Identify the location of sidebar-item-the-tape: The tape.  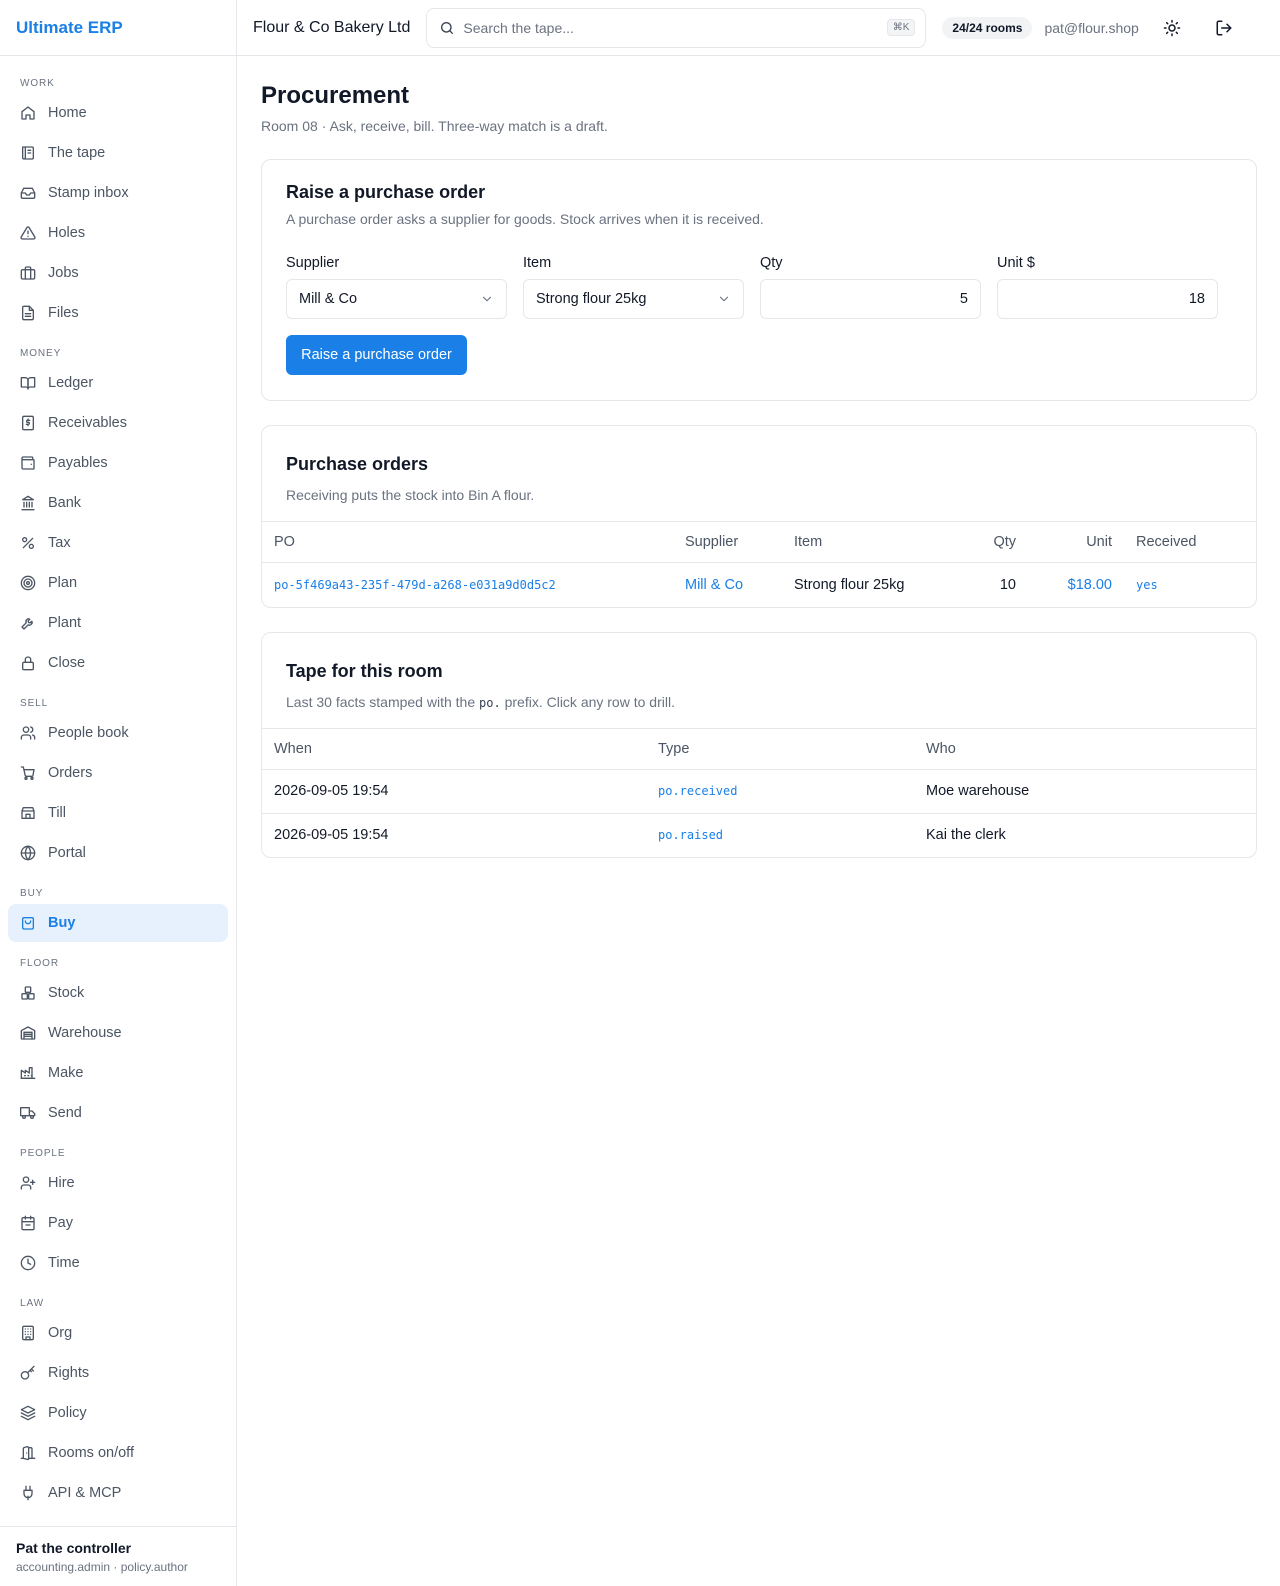
(118, 153).